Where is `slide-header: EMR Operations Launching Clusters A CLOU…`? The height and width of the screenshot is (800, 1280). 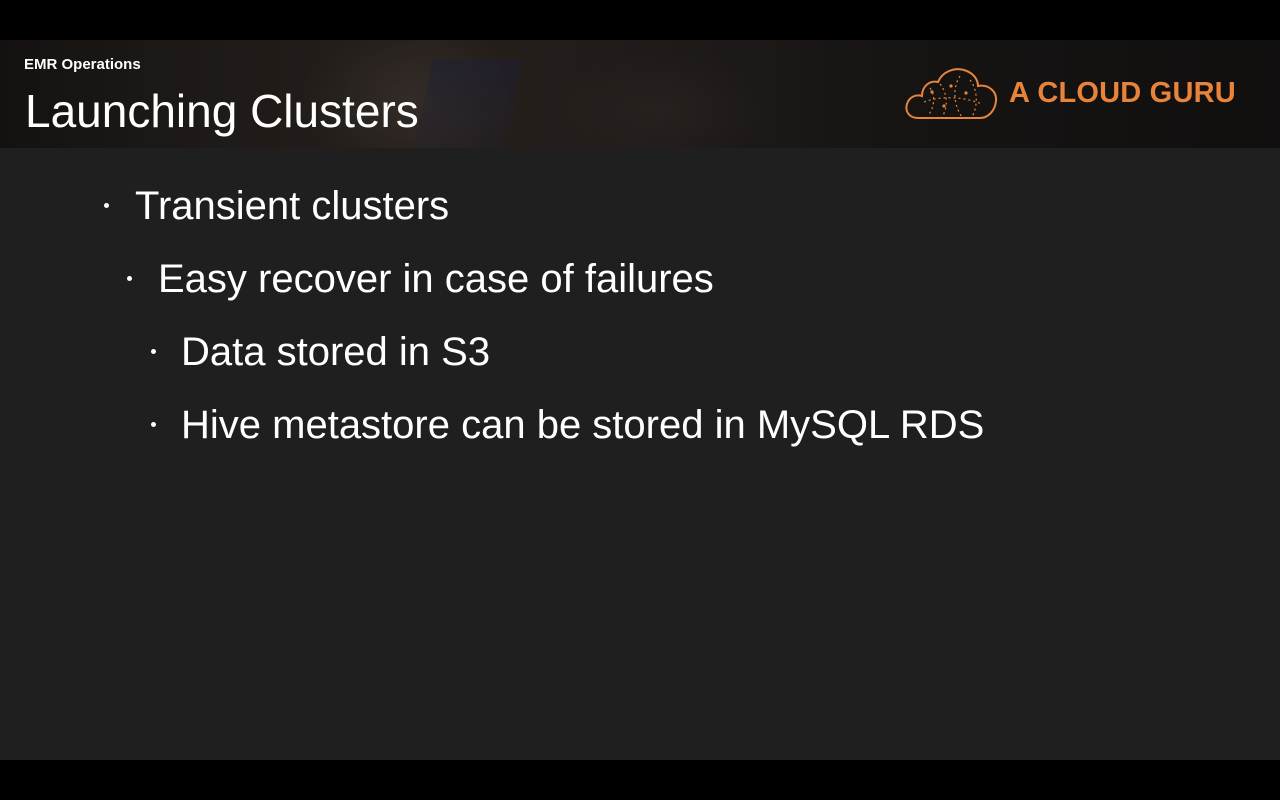 slide-header: EMR Operations Launching Clusters A CLOU… is located at coordinates (640, 94).